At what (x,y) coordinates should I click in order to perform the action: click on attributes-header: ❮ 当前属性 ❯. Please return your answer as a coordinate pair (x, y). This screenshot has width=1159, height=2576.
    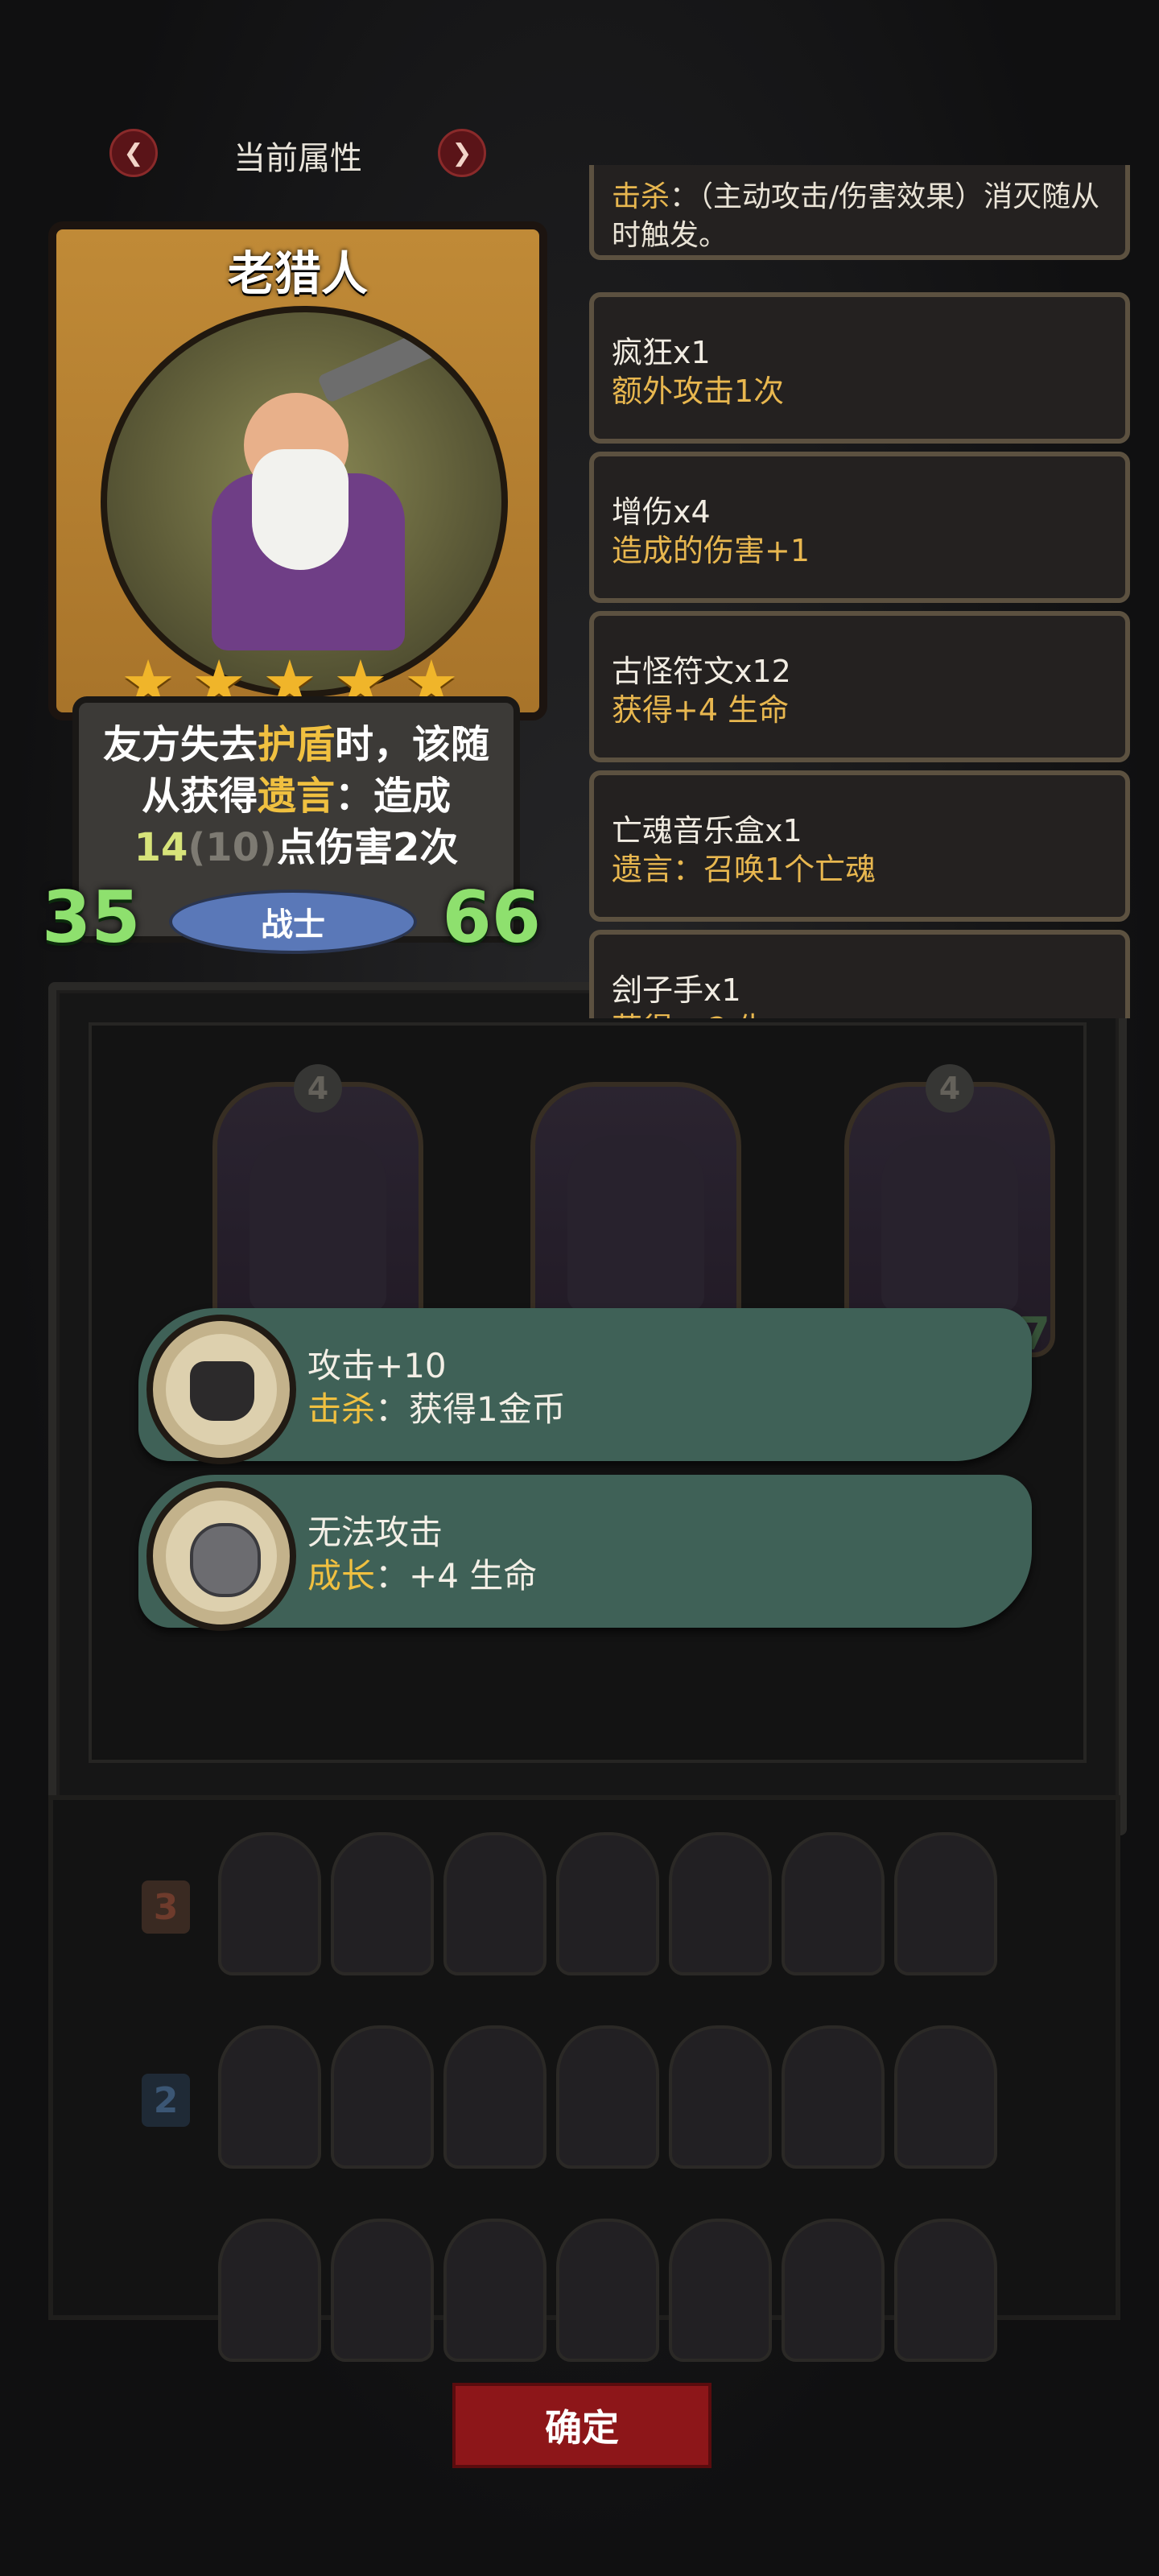
    Looking at the image, I should click on (298, 153).